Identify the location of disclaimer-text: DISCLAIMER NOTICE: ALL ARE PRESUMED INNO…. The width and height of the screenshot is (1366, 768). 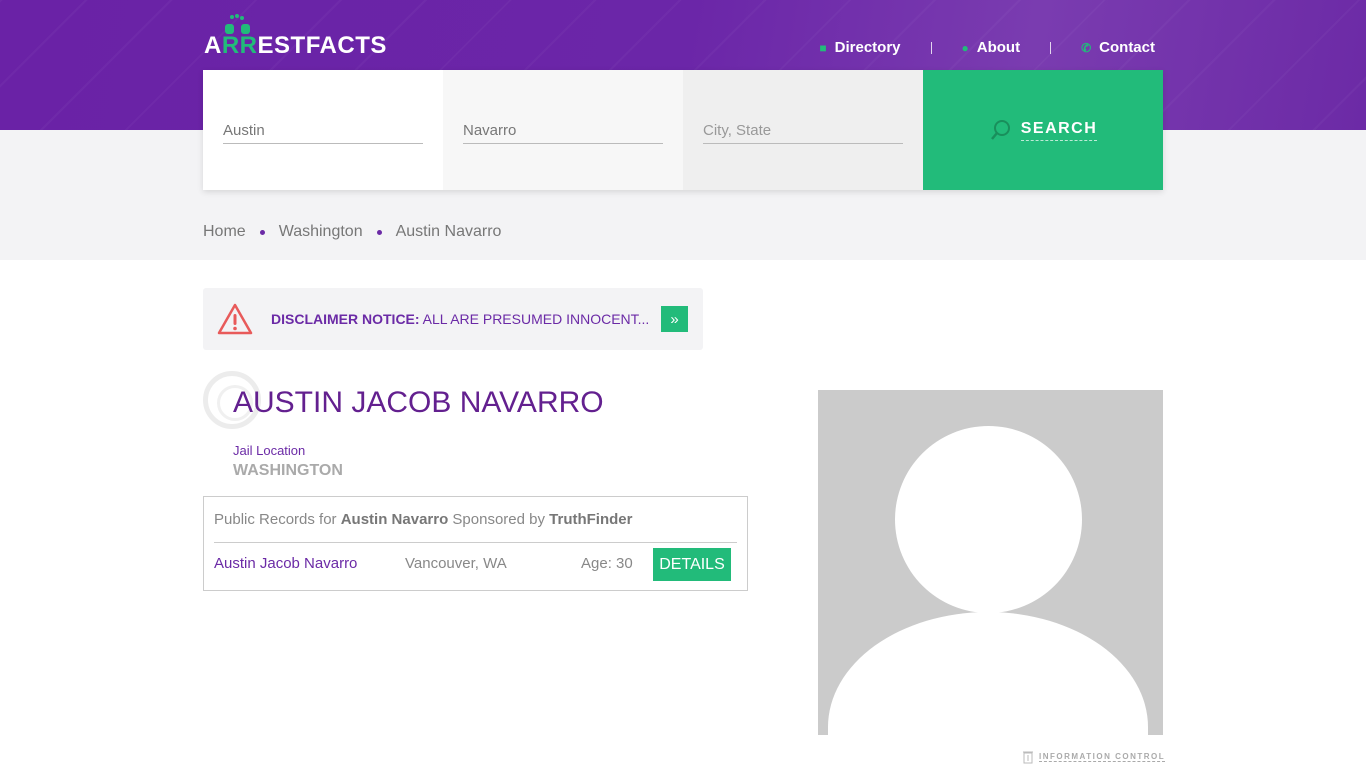
(460, 319).